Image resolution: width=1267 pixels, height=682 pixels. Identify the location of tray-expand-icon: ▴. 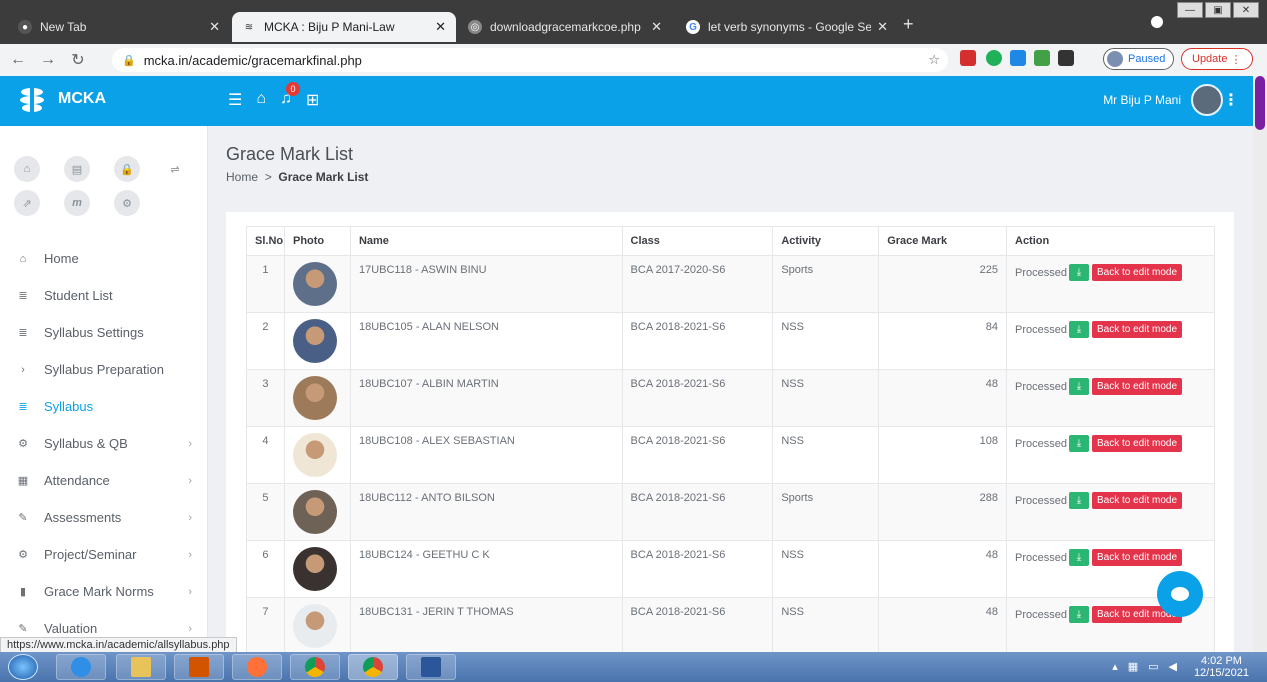
(1115, 666).